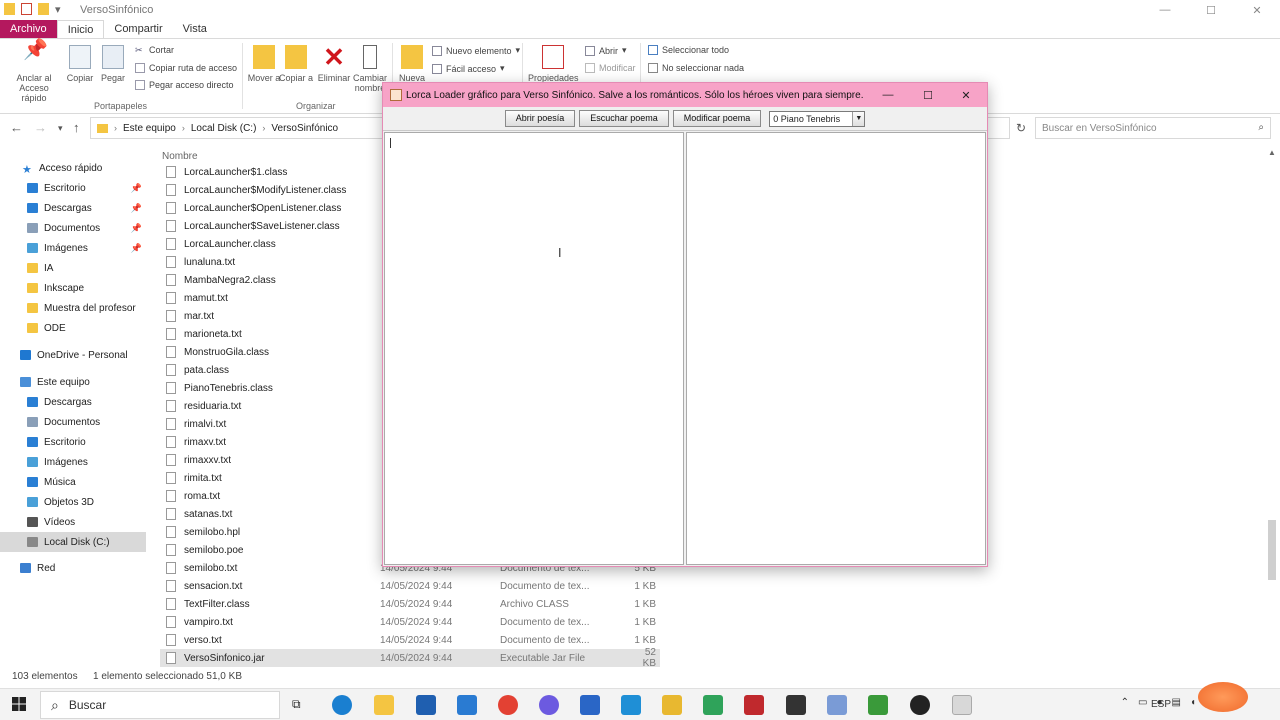 The height and width of the screenshot is (720, 1280). Describe the element at coordinates (73, 382) in the screenshot. I see `nav-this-pc: Este equipo` at that location.